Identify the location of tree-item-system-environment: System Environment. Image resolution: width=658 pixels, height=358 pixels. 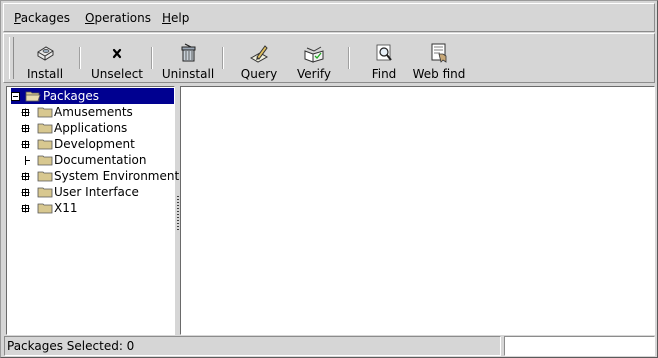
(93, 176).